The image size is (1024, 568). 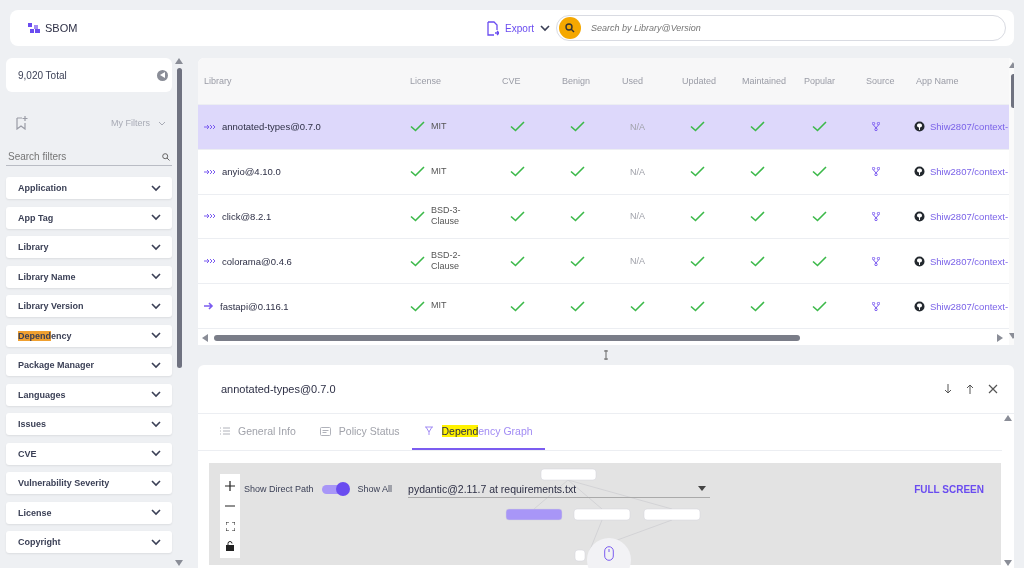 I want to click on root-select: pydantic@2.11.7 at requirements.txt, so click(x=559, y=489).